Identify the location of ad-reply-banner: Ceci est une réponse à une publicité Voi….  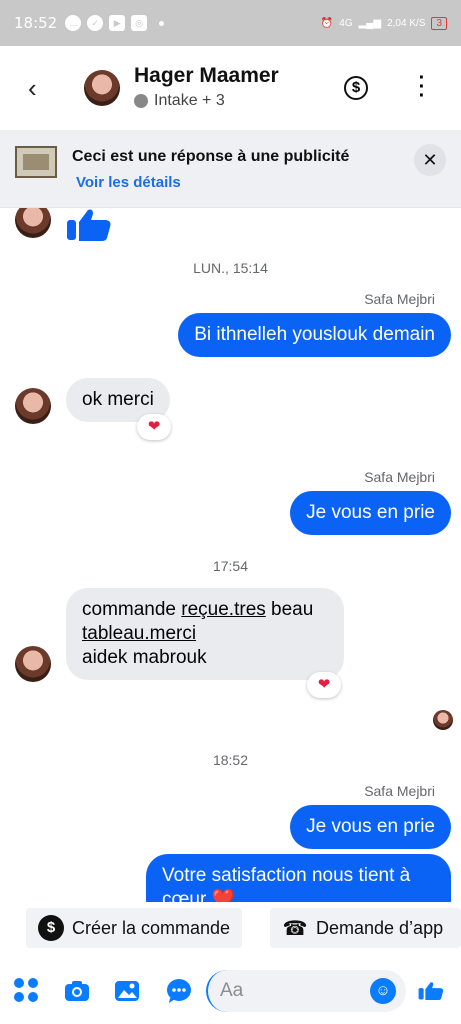
(230, 169).